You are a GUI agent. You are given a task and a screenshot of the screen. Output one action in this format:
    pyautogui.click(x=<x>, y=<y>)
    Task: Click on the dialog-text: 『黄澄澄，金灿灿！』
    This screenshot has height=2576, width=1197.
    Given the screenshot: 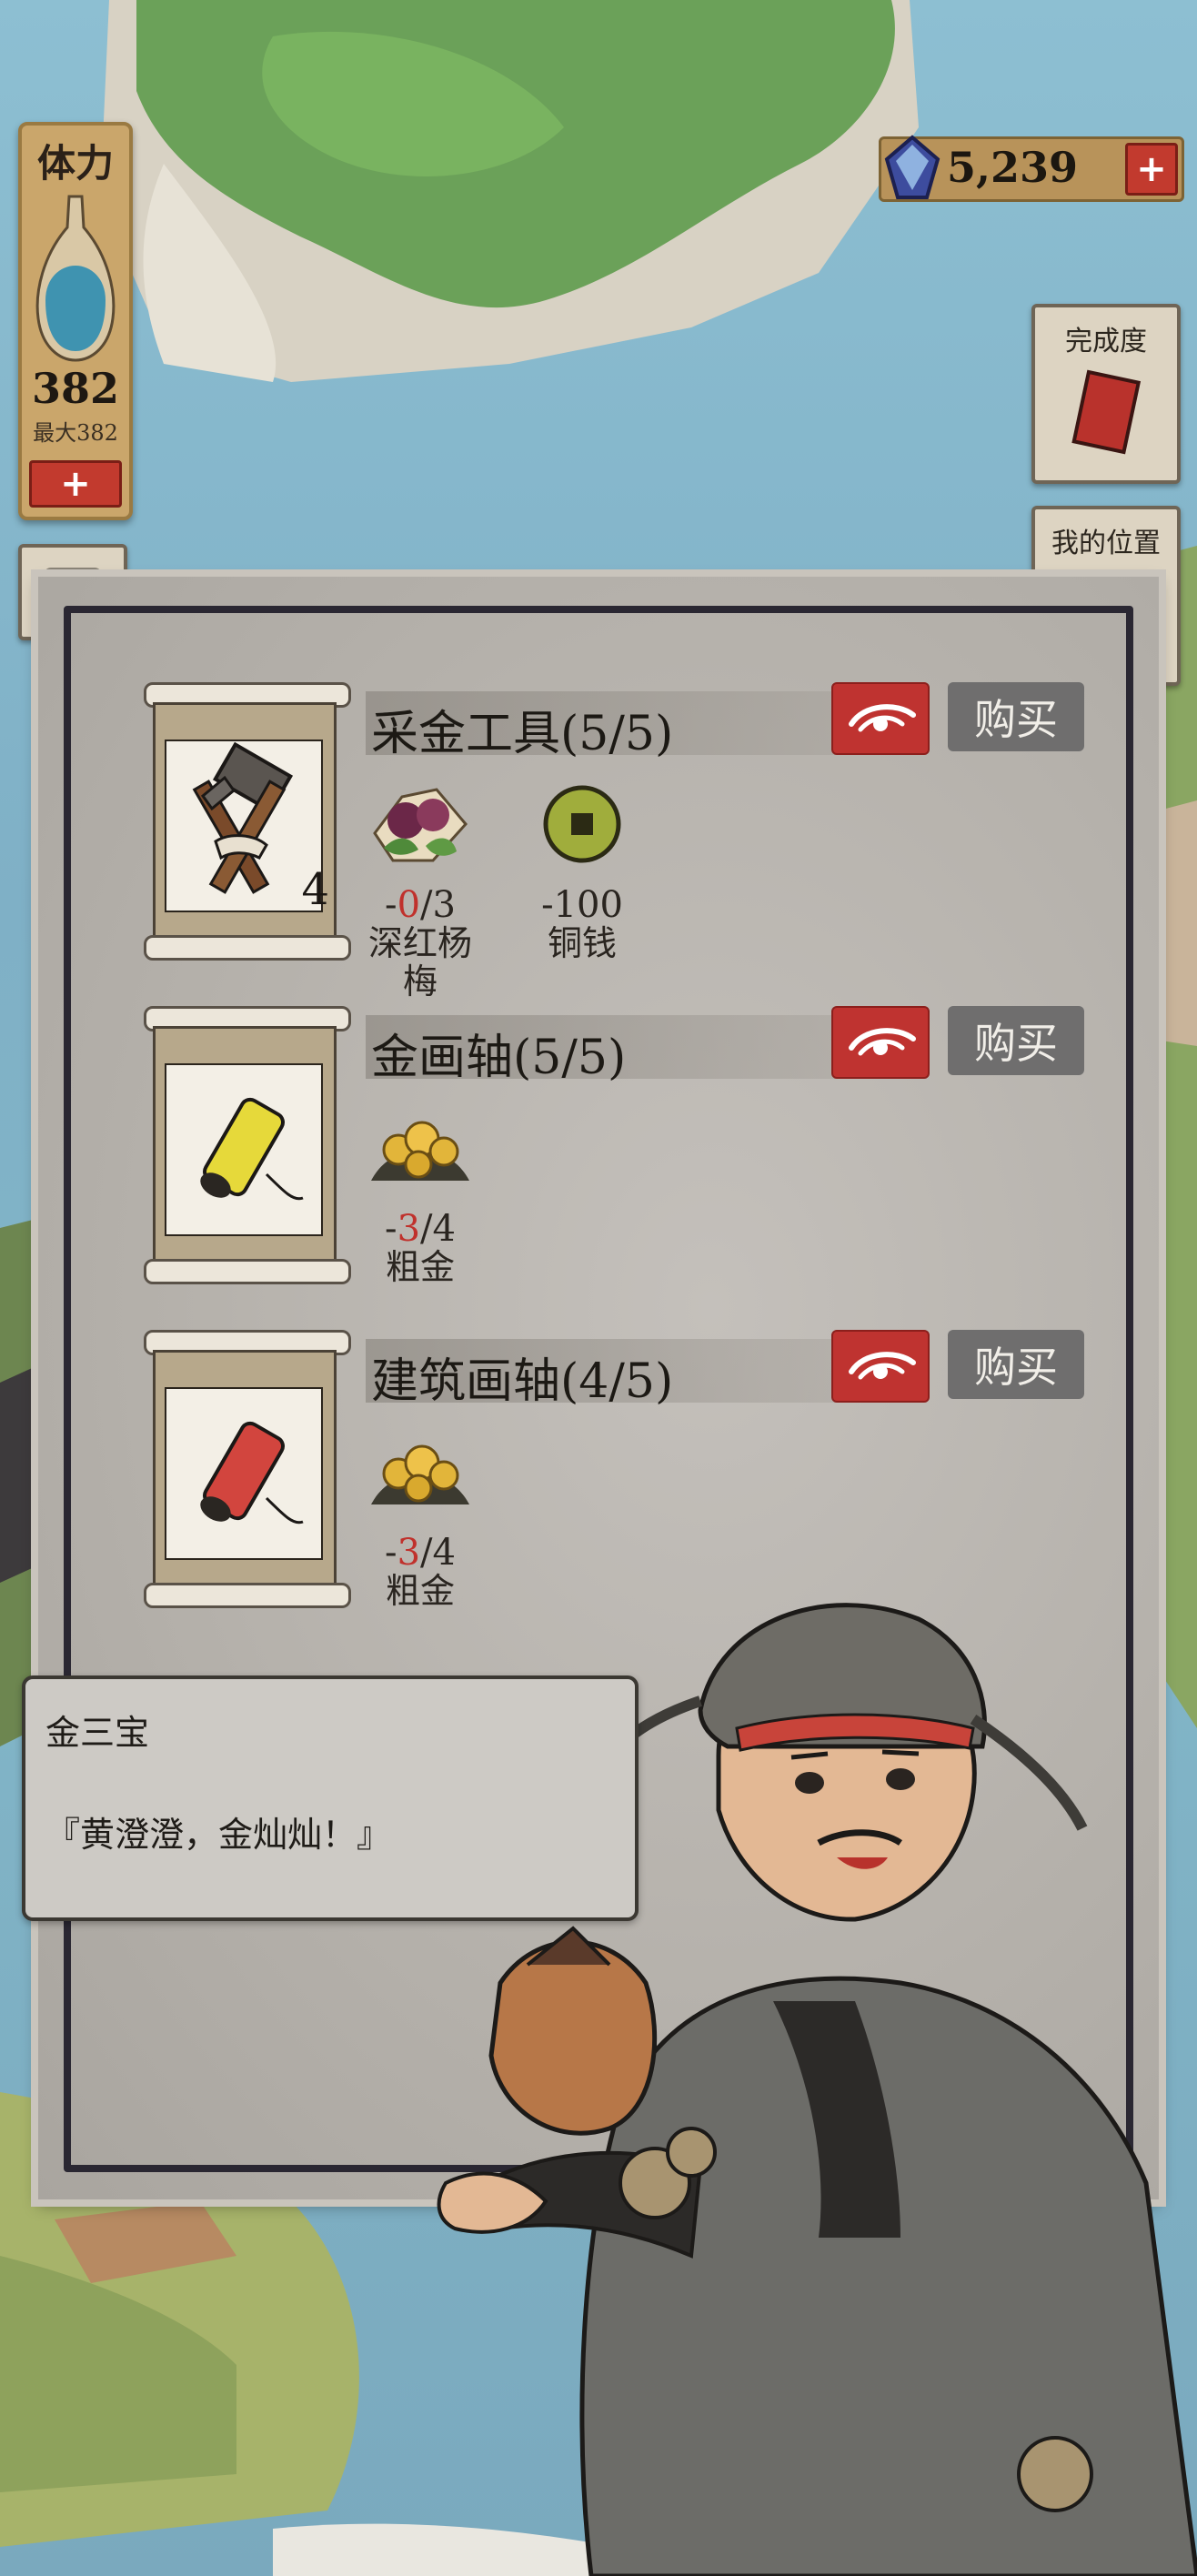 What is the action you would take?
    pyautogui.click(x=218, y=1835)
    